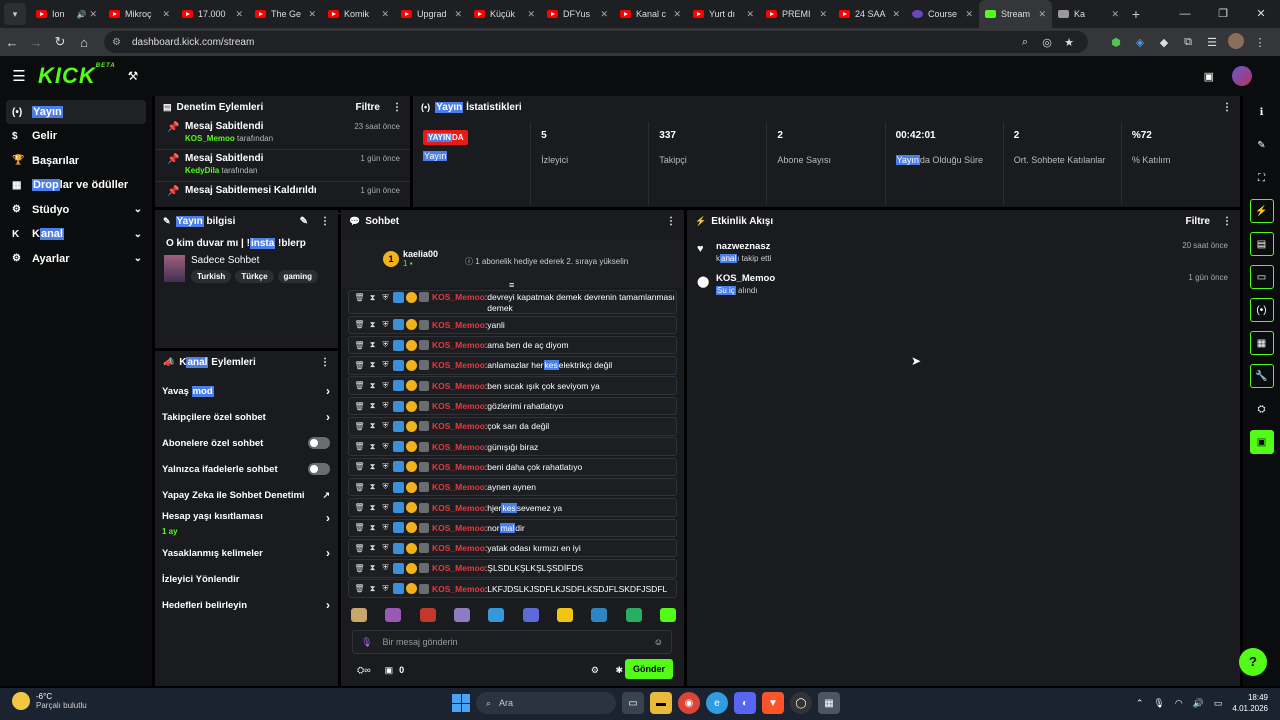 This screenshot has width=1280, height=720. Describe the element at coordinates (658, 642) in the screenshot. I see `emoji-icon: ☺` at that location.